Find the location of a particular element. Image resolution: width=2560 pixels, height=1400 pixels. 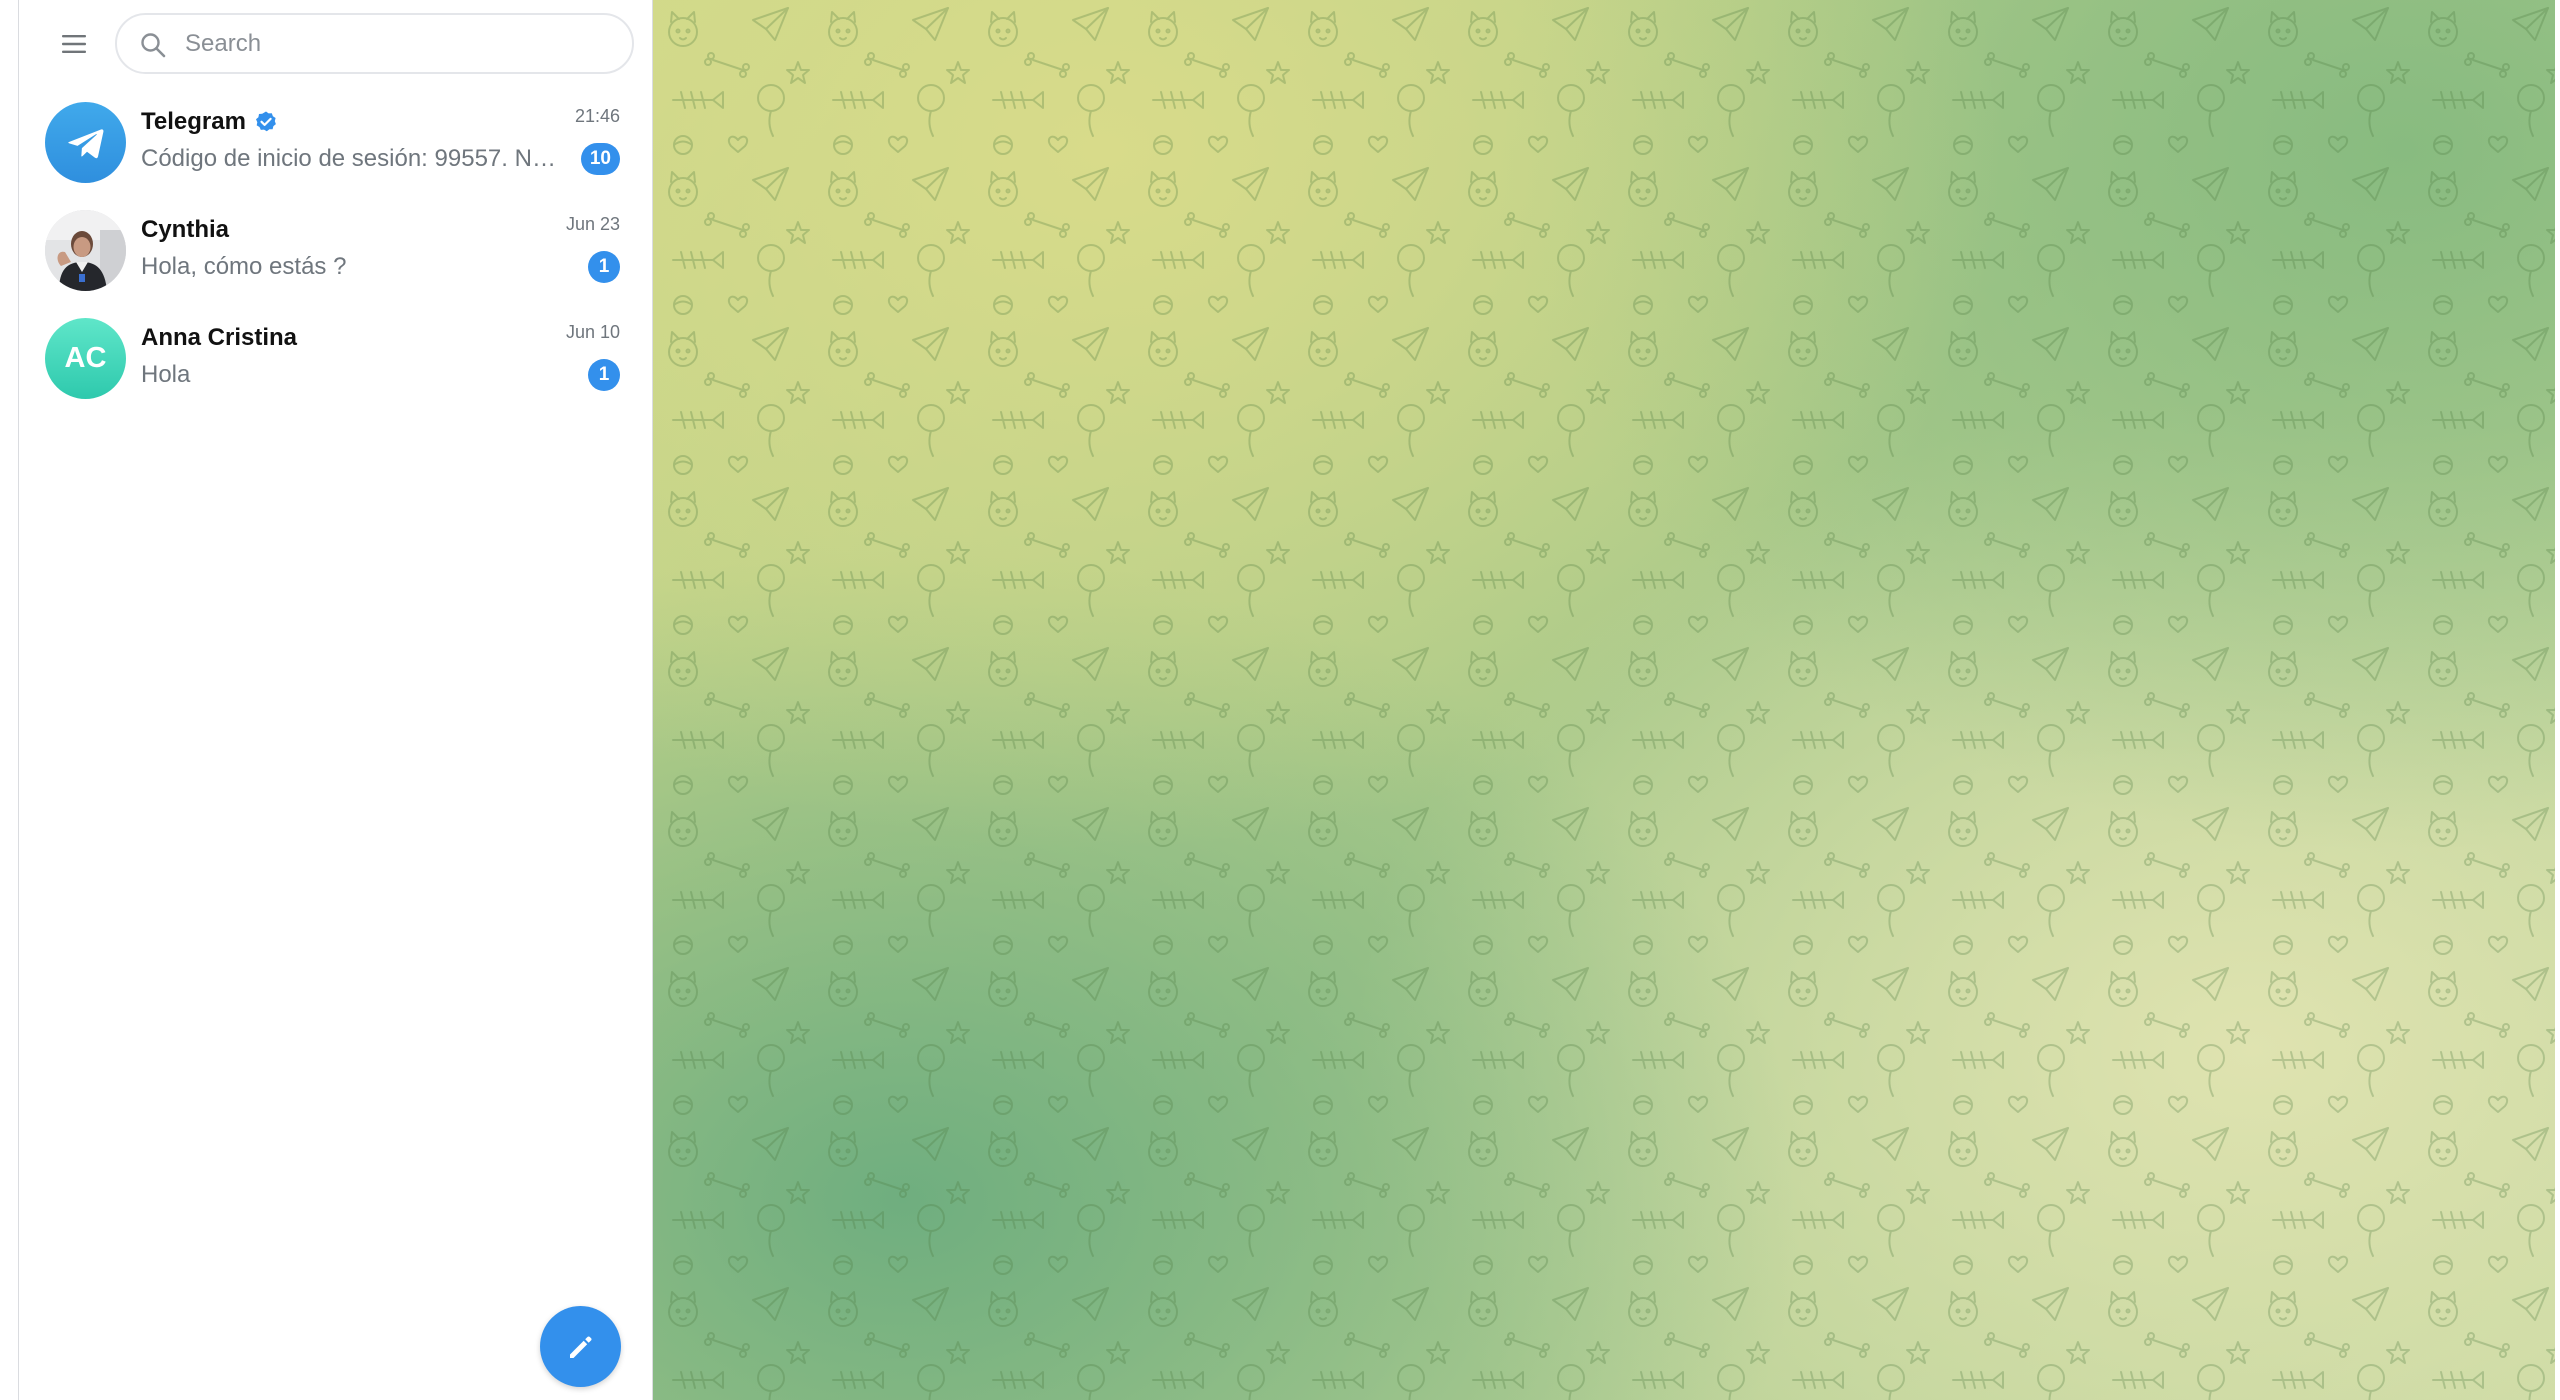

chat-time: Jun 10 is located at coordinates (592, 332).